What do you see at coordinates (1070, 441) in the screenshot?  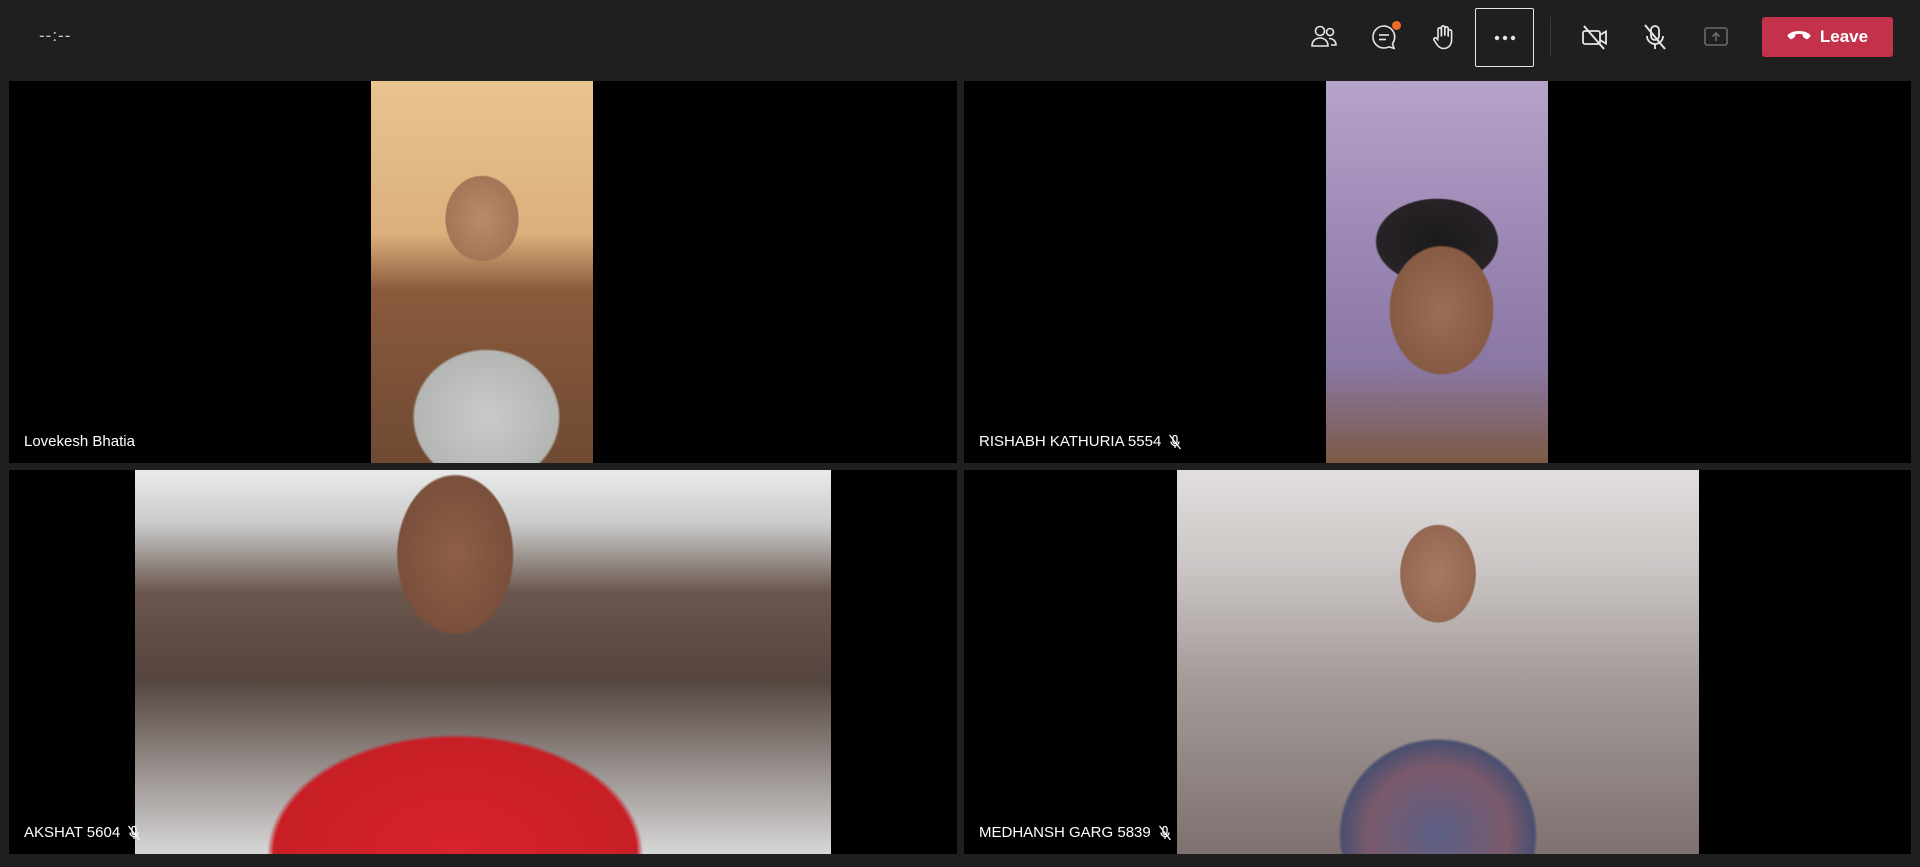 I see `participant-name: RISHABH KATHURIA 5554` at bounding box center [1070, 441].